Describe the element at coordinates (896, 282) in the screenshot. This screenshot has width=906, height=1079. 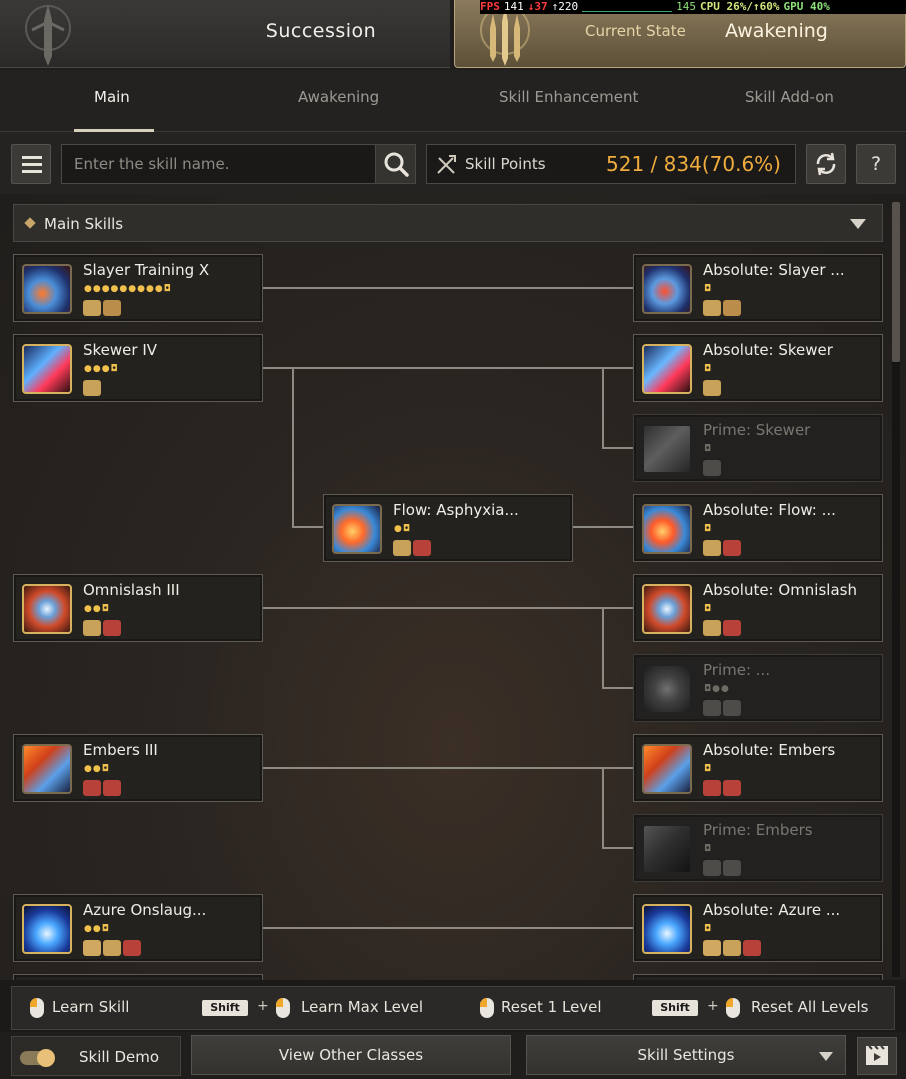
I see `scrollbar-thumb` at that location.